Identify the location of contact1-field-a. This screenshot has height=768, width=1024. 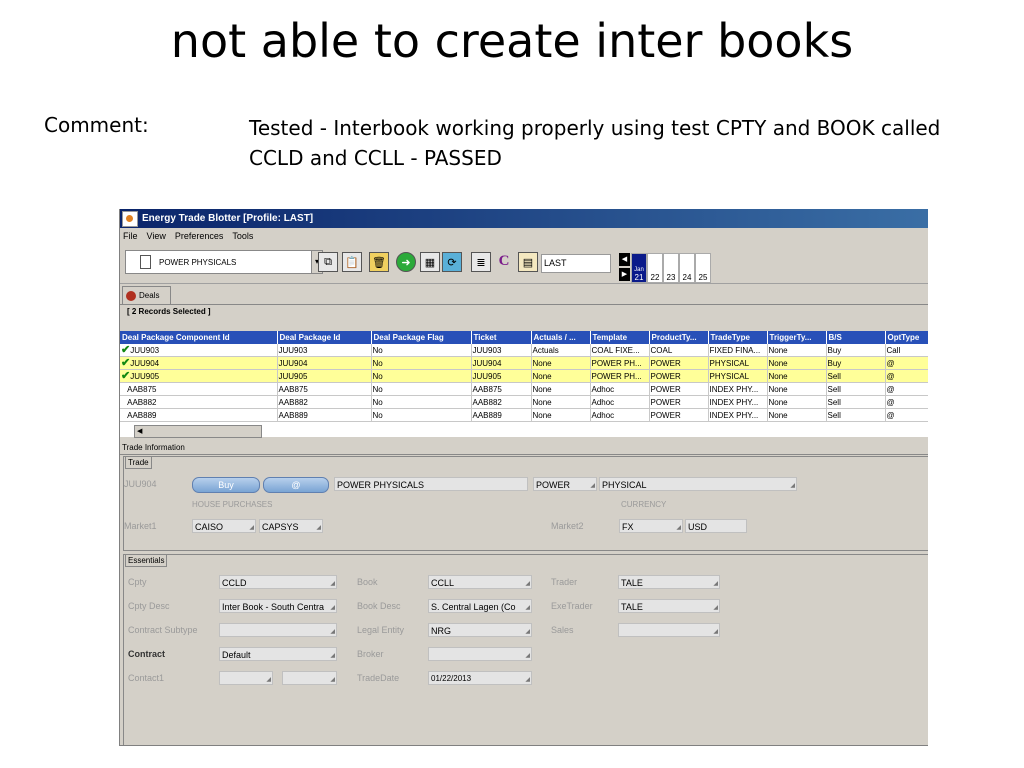
(246, 678).